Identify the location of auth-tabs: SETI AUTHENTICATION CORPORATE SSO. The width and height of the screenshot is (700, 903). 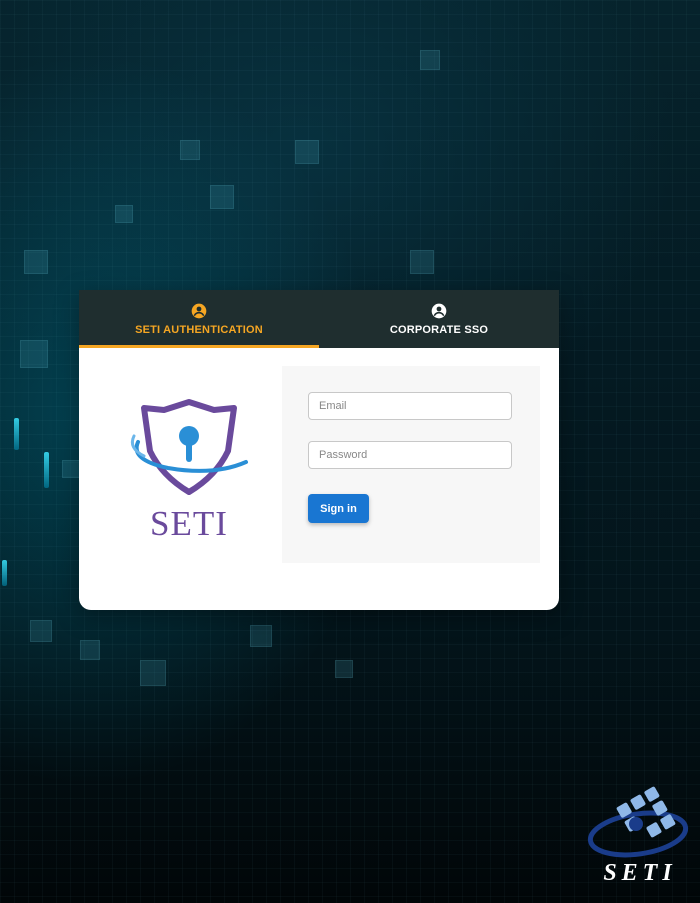
(319, 319).